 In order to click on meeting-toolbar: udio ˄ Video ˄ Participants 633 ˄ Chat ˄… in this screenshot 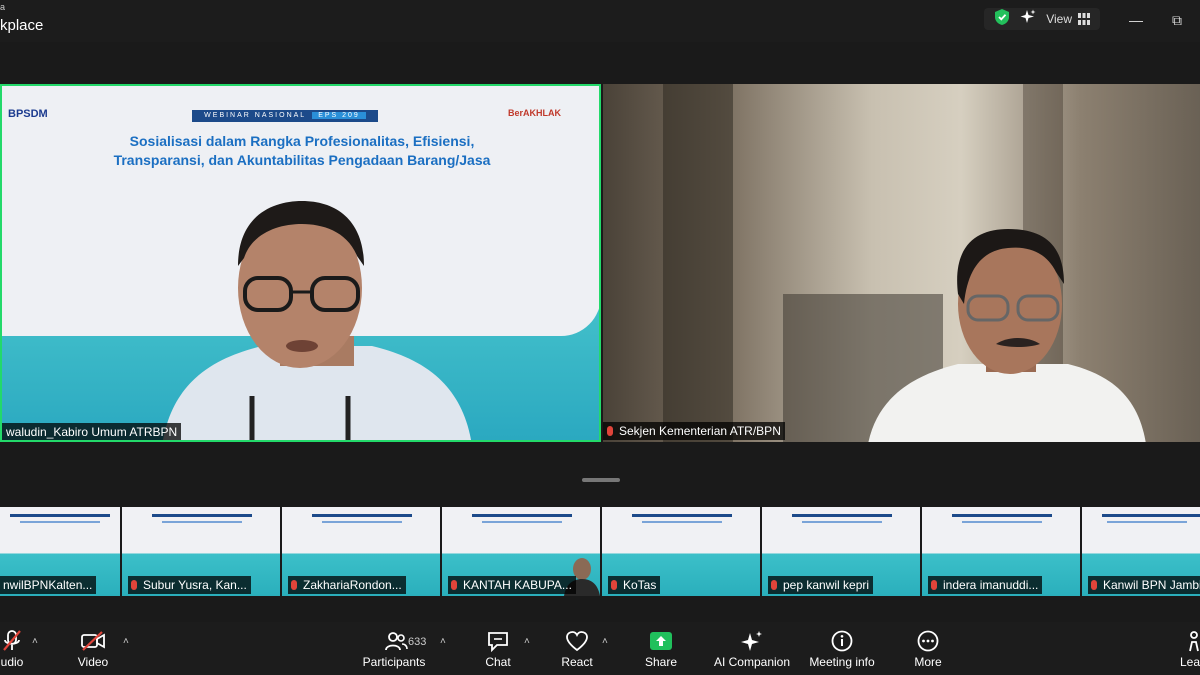, I will do `click(600, 648)`.